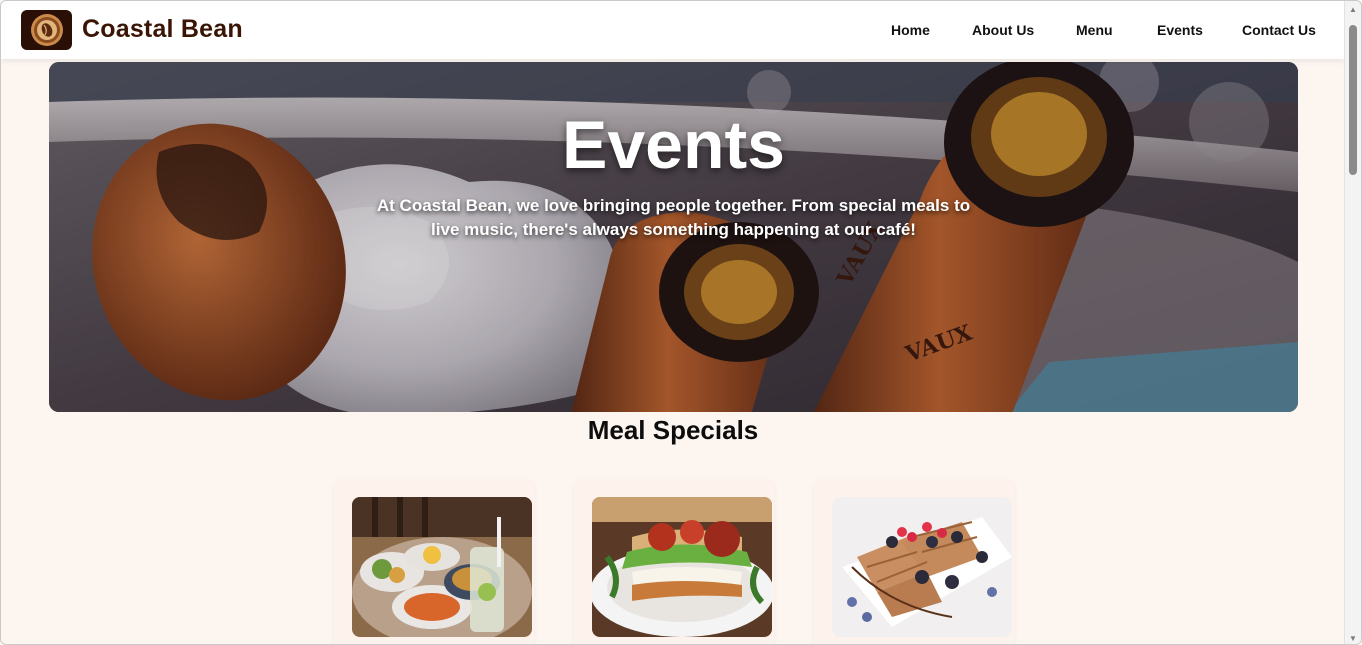  I want to click on scroll-down-arrow-icon: ▼, so click(1353, 637).